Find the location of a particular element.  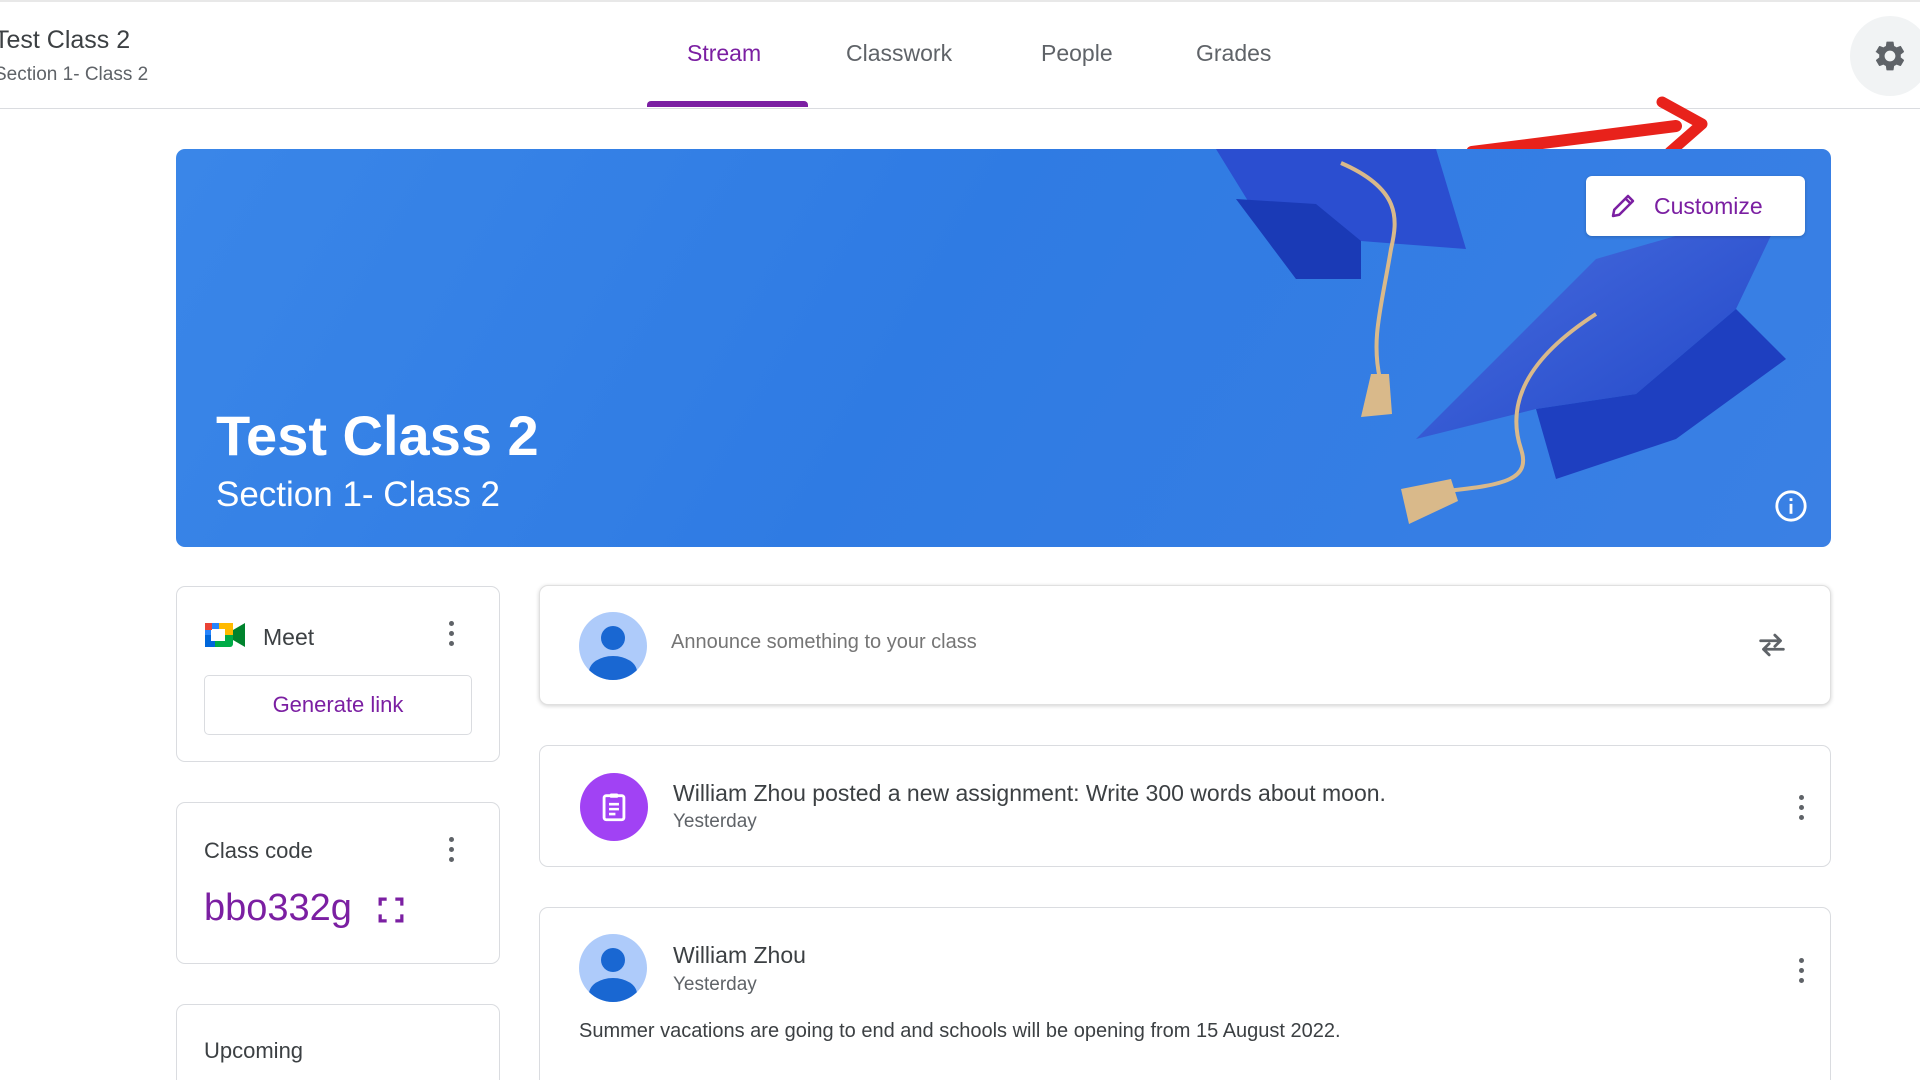

settings-button is located at coordinates (1885, 56).